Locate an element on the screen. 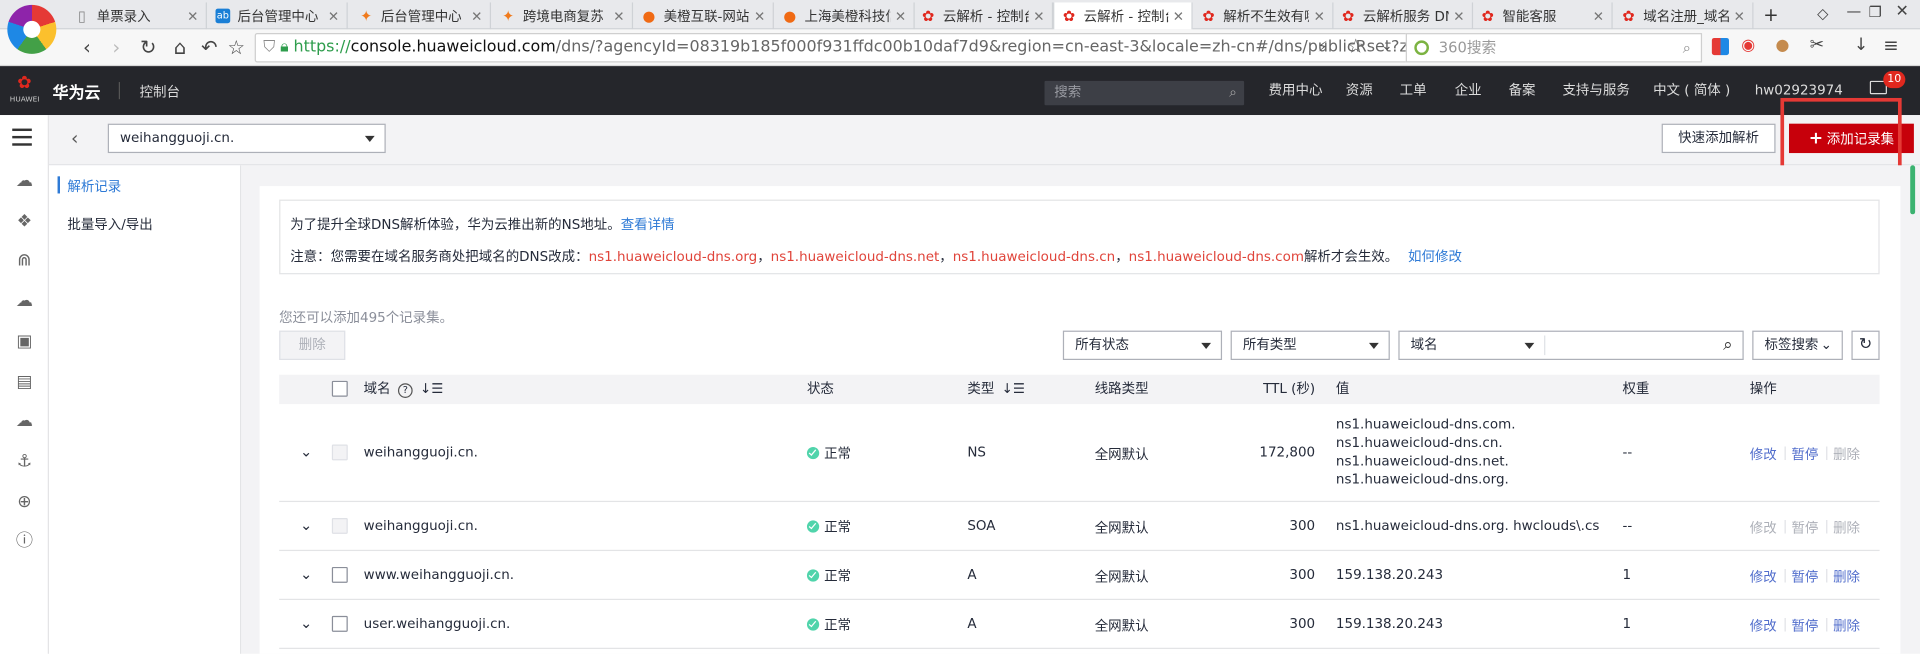  browser-tab: ✦ 跨境电商复苏 ✕ is located at coordinates (563, 16).